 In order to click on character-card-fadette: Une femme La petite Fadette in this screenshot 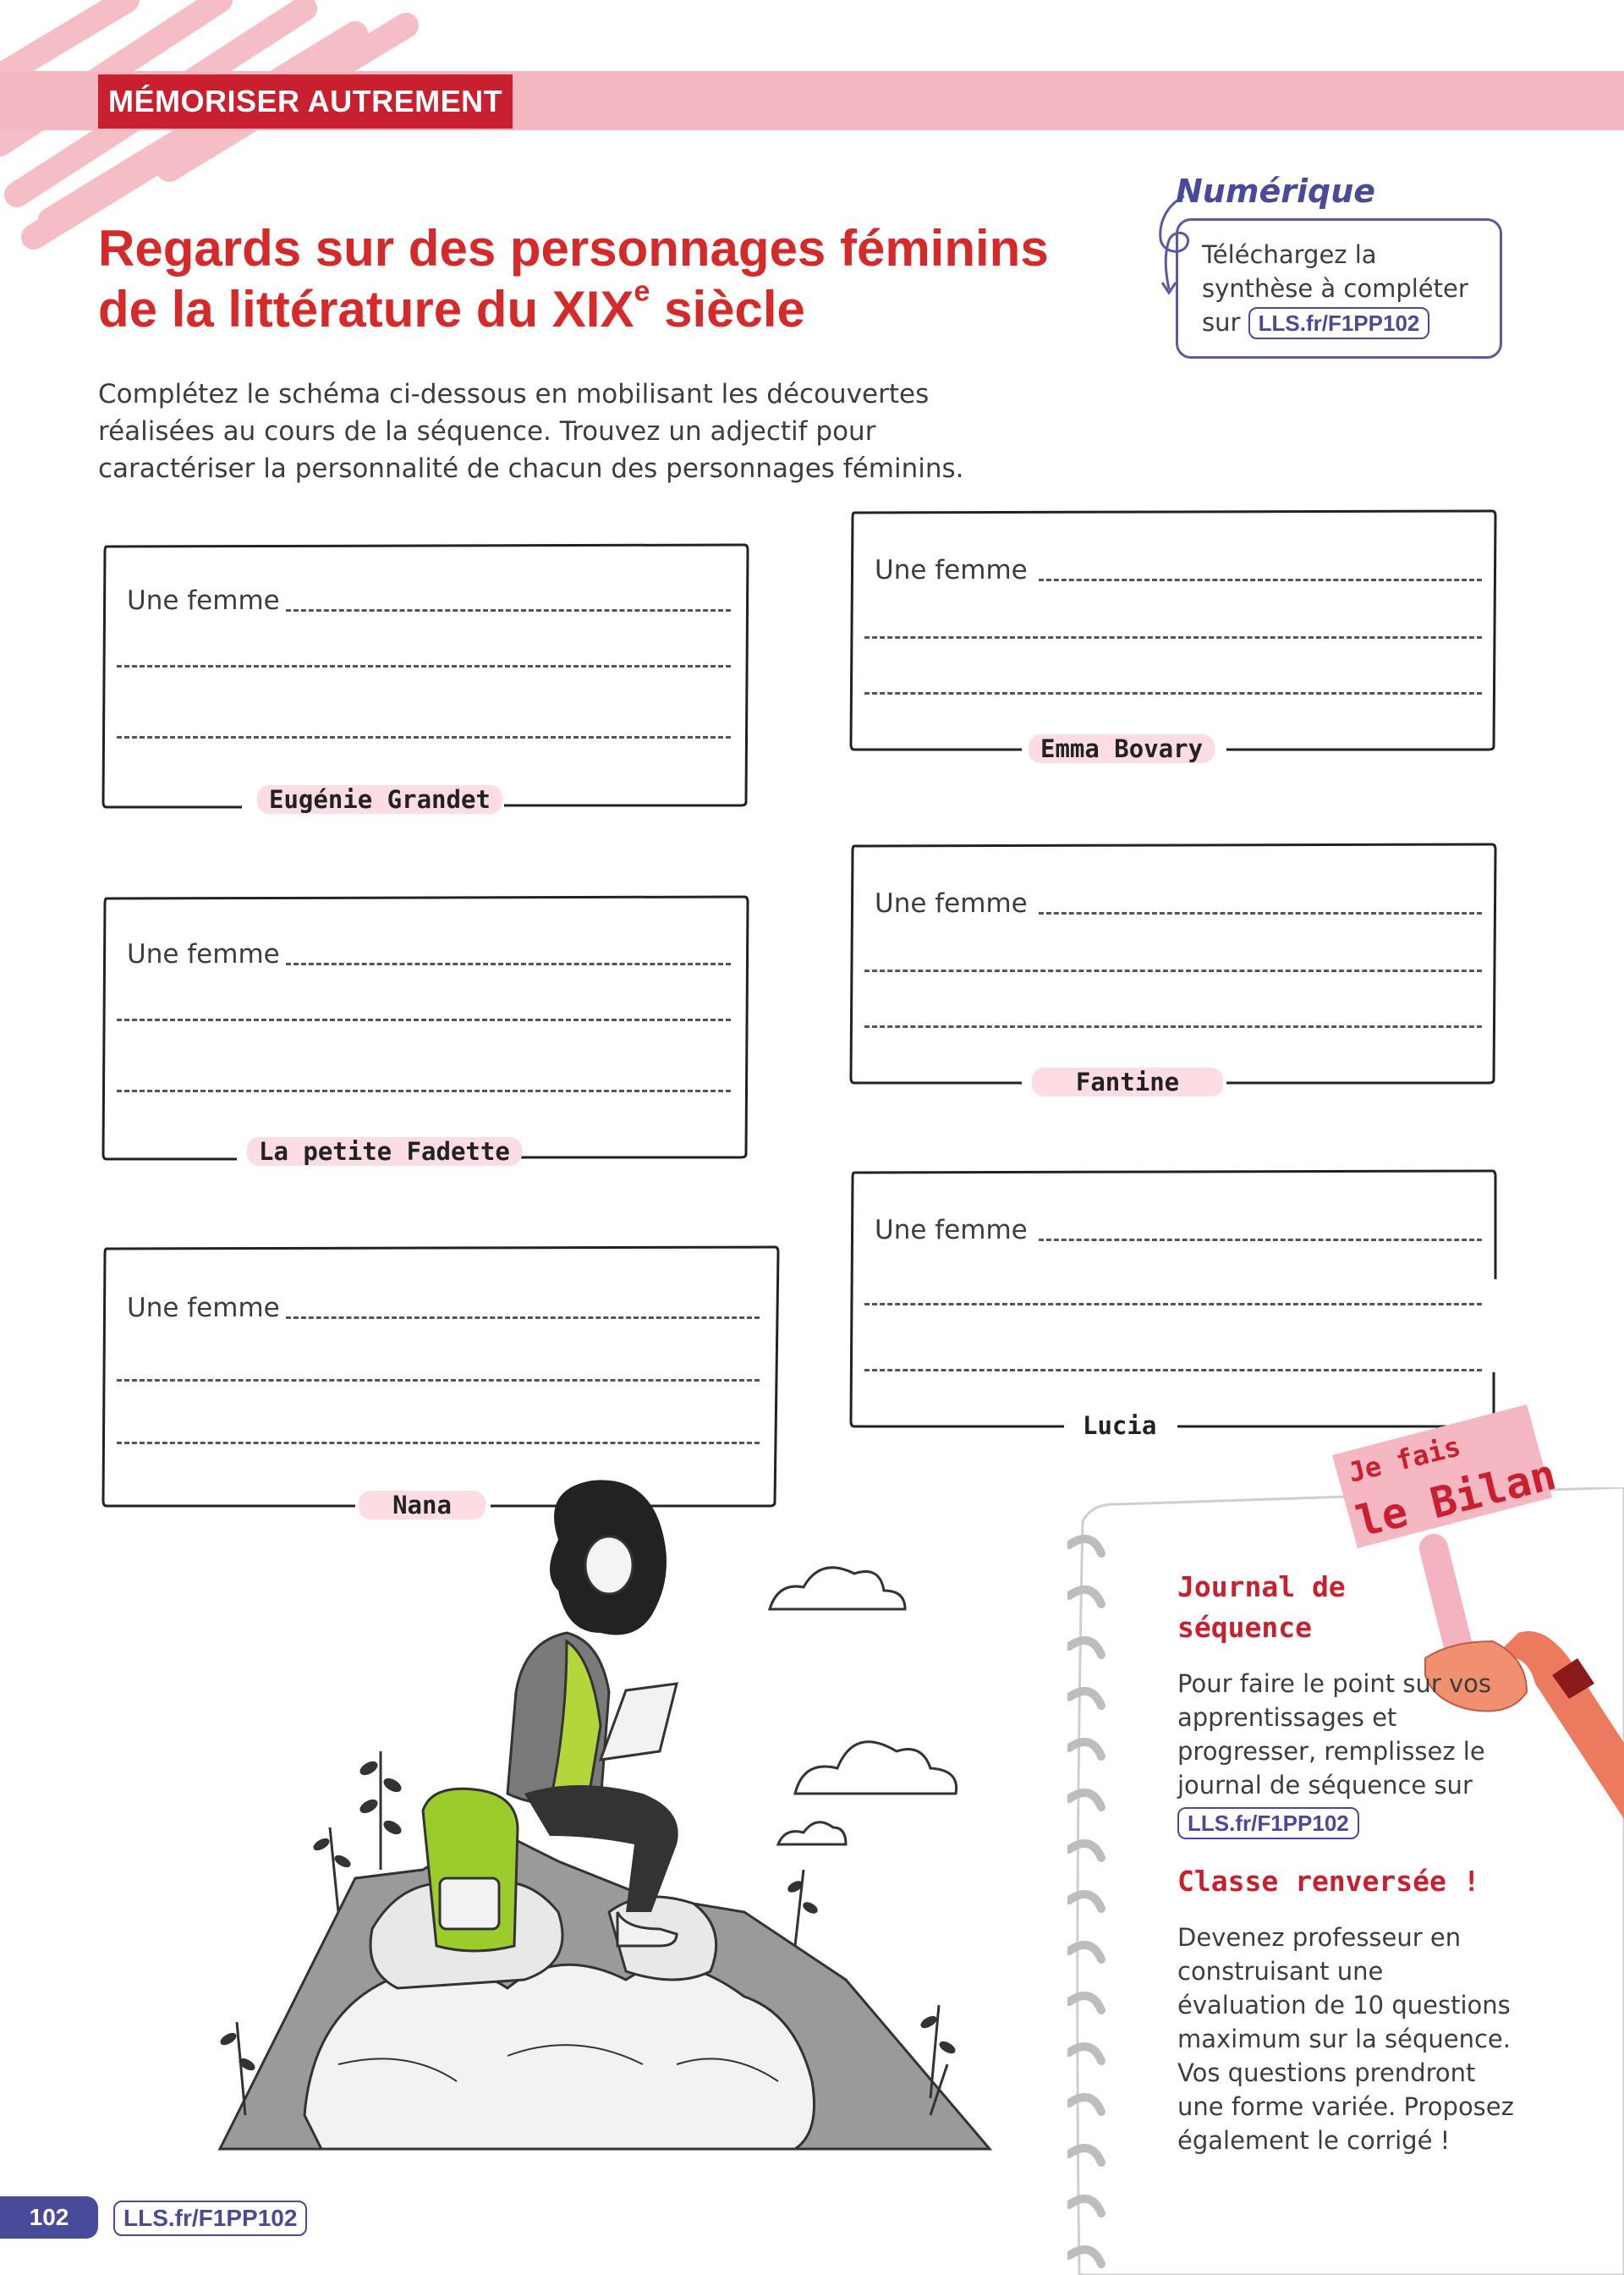, I will do `click(425, 1030)`.